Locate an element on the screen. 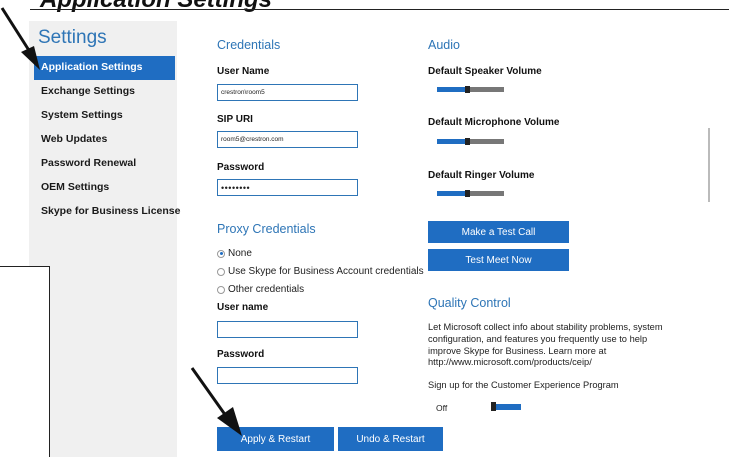 The image size is (729, 457). password-label: Password is located at coordinates (241, 167).